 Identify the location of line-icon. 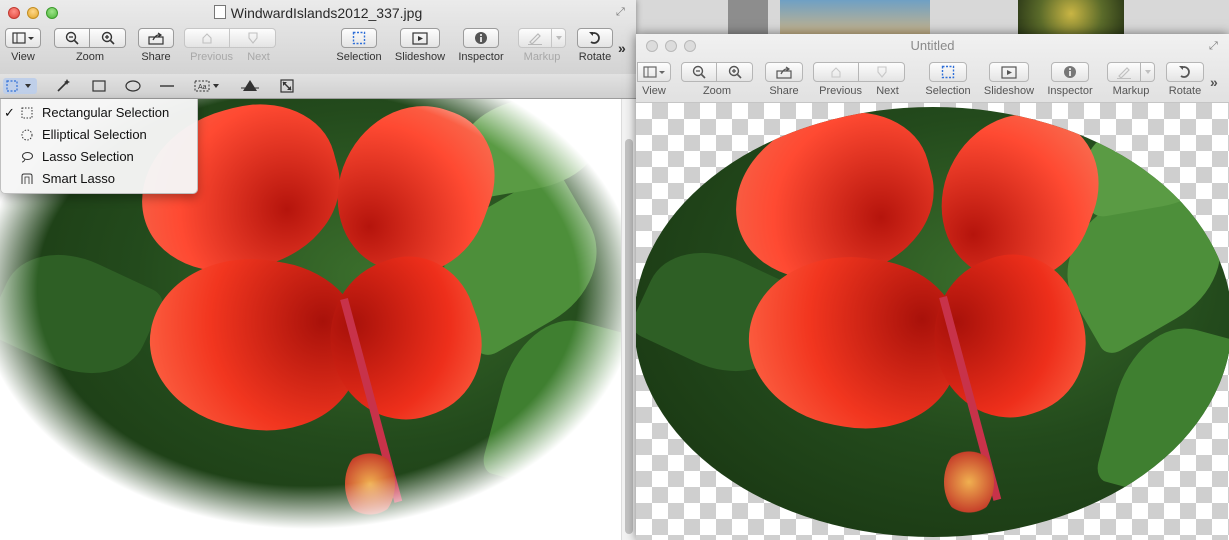
(167, 86).